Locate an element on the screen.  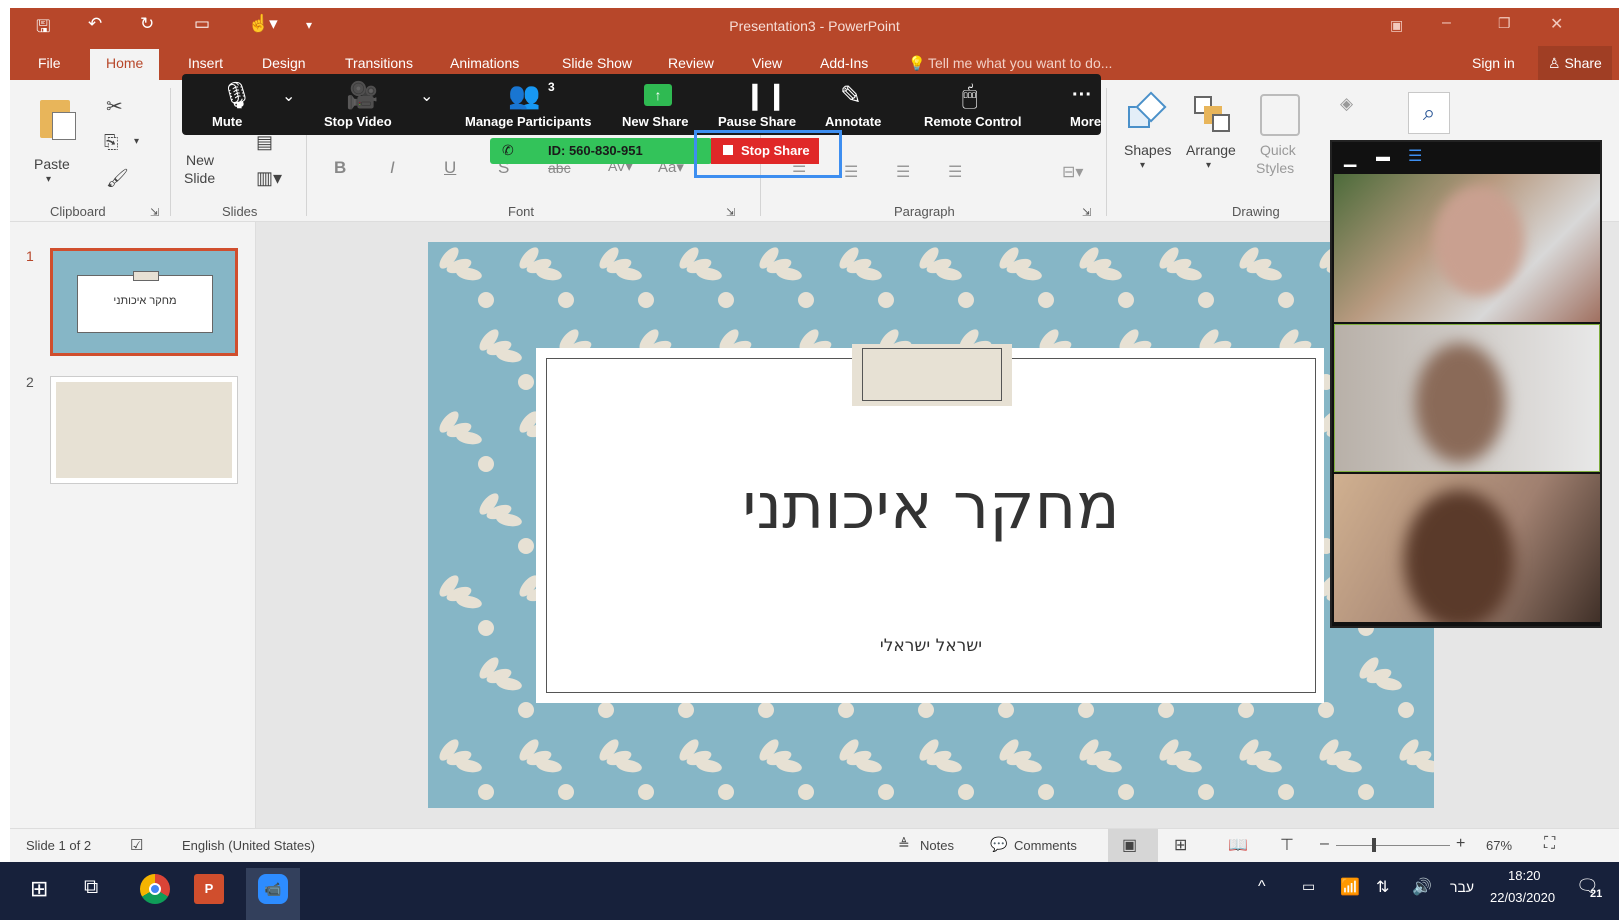
fit-to-window-icon: ⛶ is located at coordinates (1549, 844).